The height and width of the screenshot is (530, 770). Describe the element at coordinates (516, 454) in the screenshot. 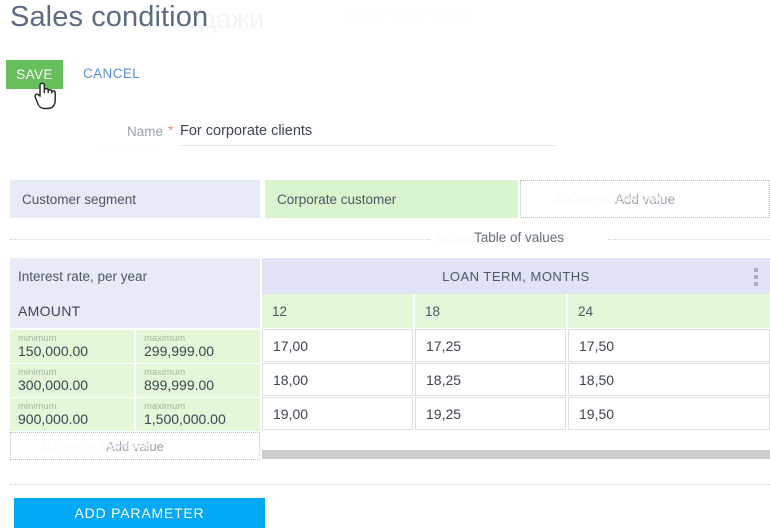

I see `horizontal-scrollbar-thumb` at that location.